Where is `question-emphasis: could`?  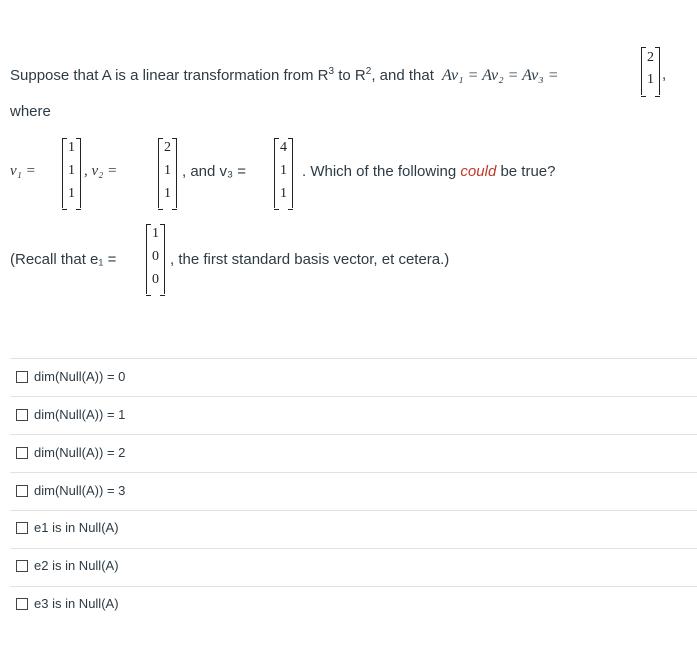
question-emphasis: could is located at coordinates (478, 171).